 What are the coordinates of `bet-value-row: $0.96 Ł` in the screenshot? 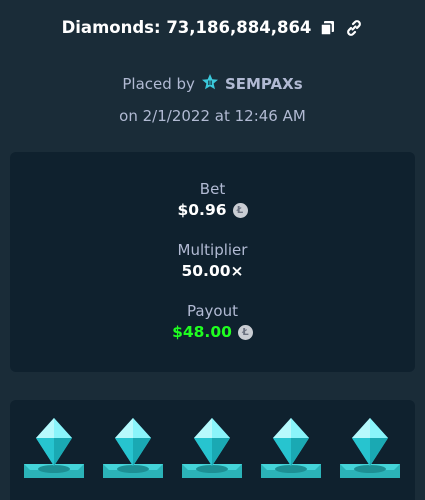 It's located at (212, 210).